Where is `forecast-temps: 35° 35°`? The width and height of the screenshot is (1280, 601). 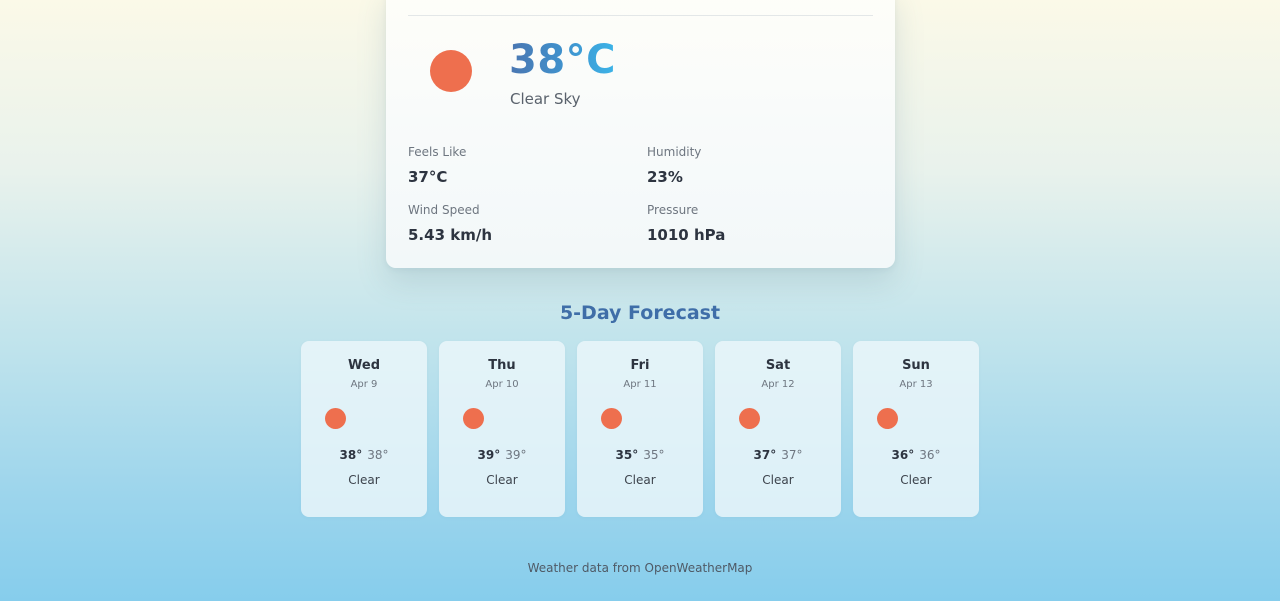 forecast-temps: 35° 35° is located at coordinates (640, 455).